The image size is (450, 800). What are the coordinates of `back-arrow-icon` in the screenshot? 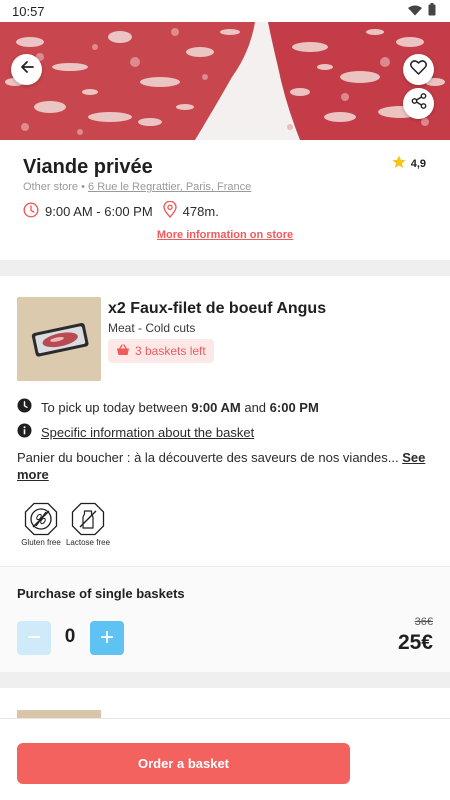 It's located at (27, 69).